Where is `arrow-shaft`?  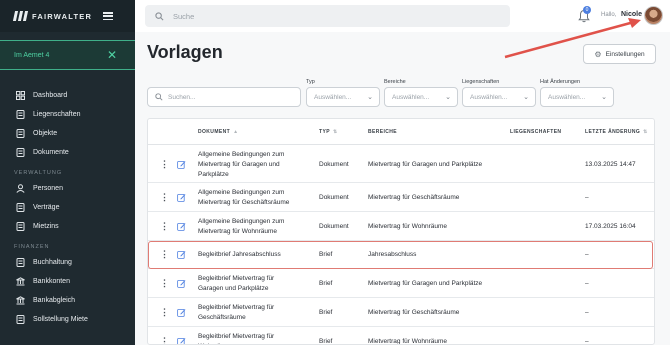
arrow-shaft is located at coordinates (569, 39).